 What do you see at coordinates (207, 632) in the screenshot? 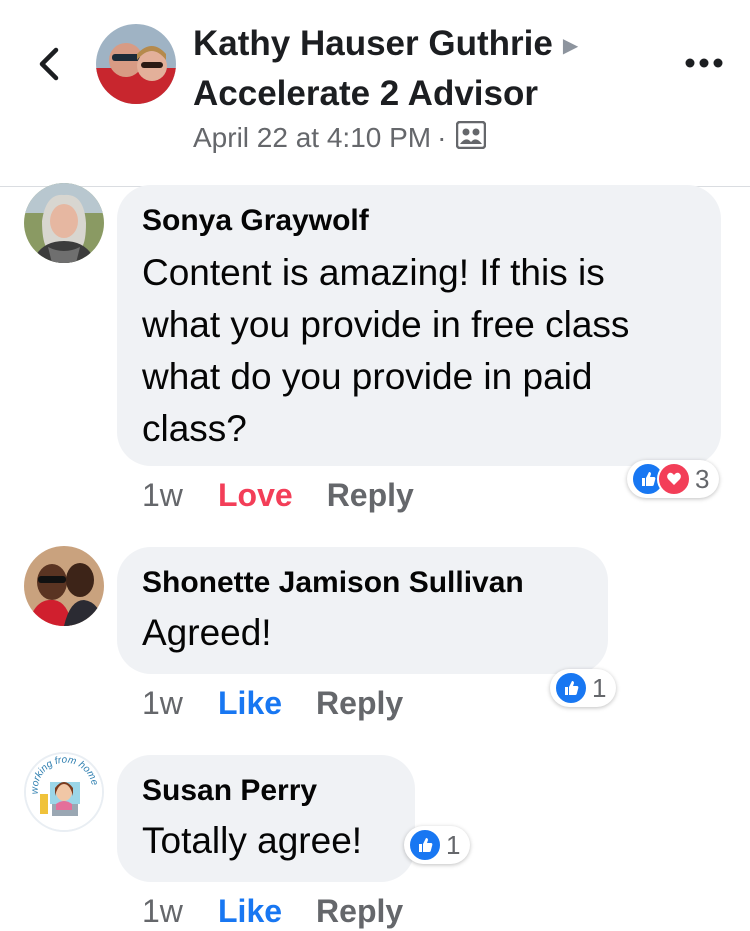
I see `comment-text-line: Agreed!` at bounding box center [207, 632].